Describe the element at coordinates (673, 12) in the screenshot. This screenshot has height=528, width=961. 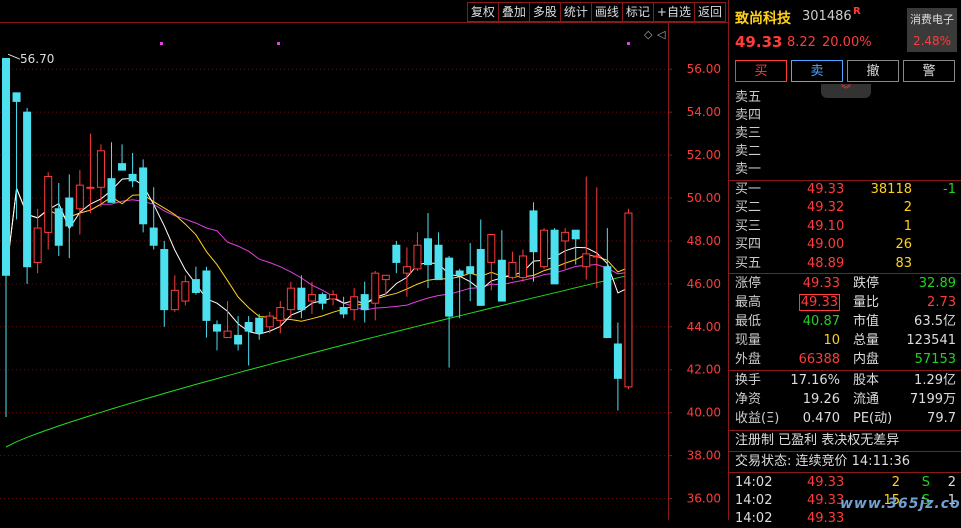
I see `toolbar-tab: +自选` at that location.